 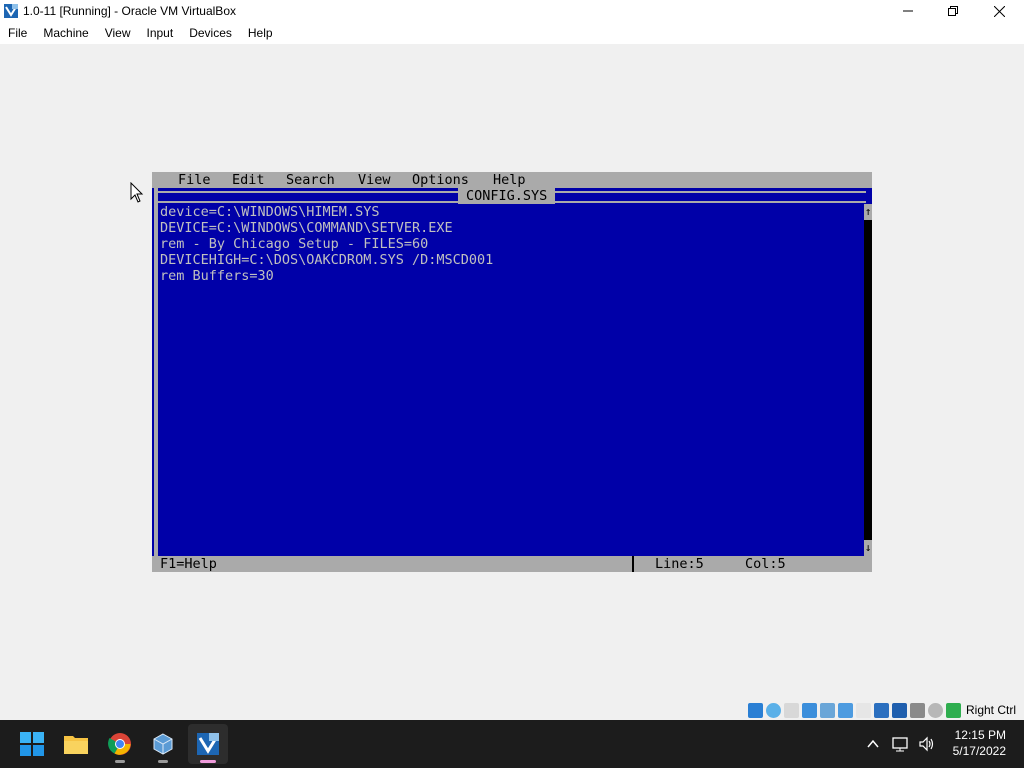 I want to click on vbox-status-bar: Right Ctrl, so click(x=882, y=710).